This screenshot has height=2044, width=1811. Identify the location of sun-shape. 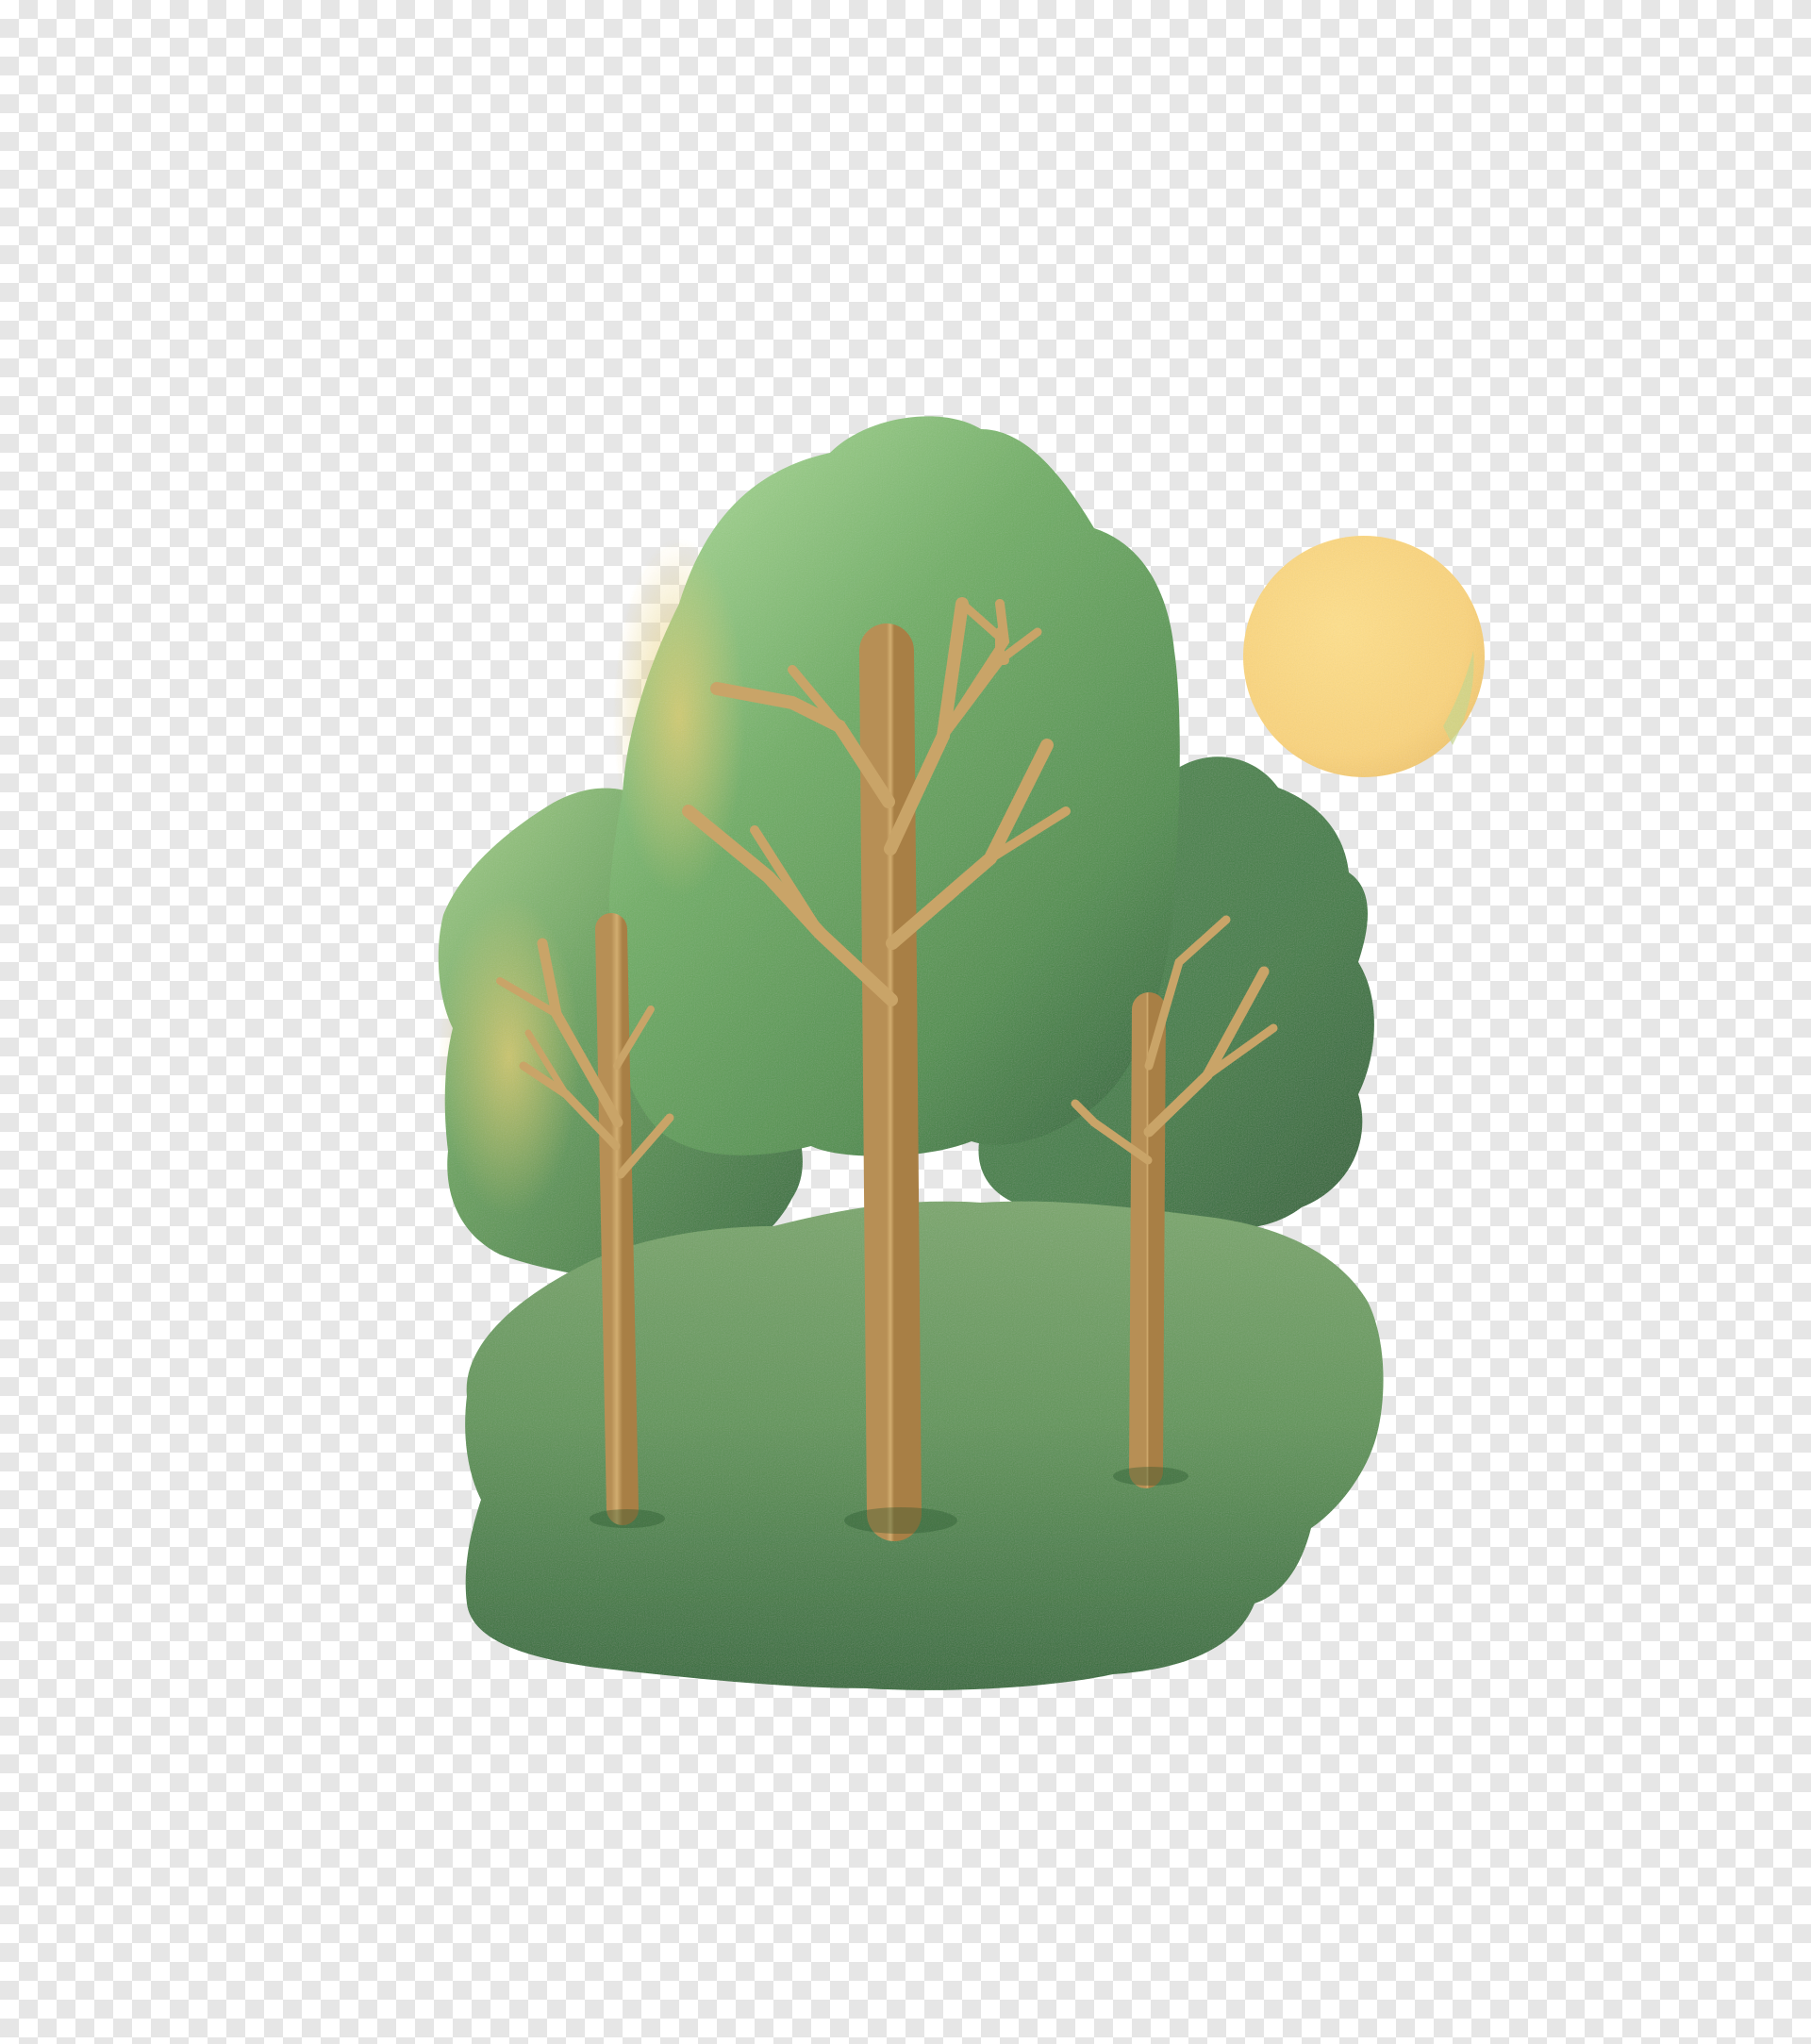
(1364, 656).